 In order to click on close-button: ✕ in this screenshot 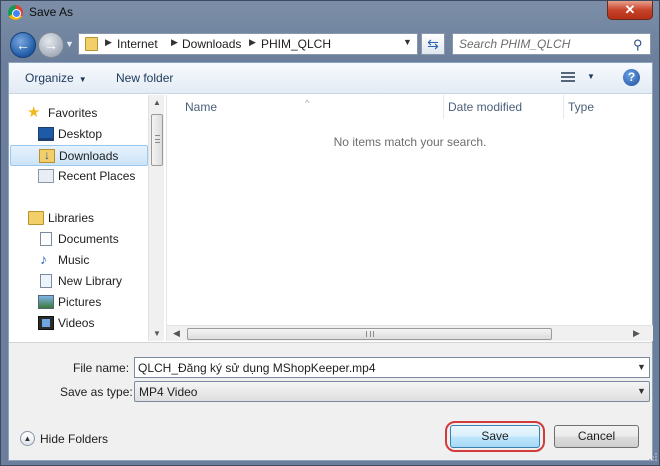, I will do `click(630, 10)`.